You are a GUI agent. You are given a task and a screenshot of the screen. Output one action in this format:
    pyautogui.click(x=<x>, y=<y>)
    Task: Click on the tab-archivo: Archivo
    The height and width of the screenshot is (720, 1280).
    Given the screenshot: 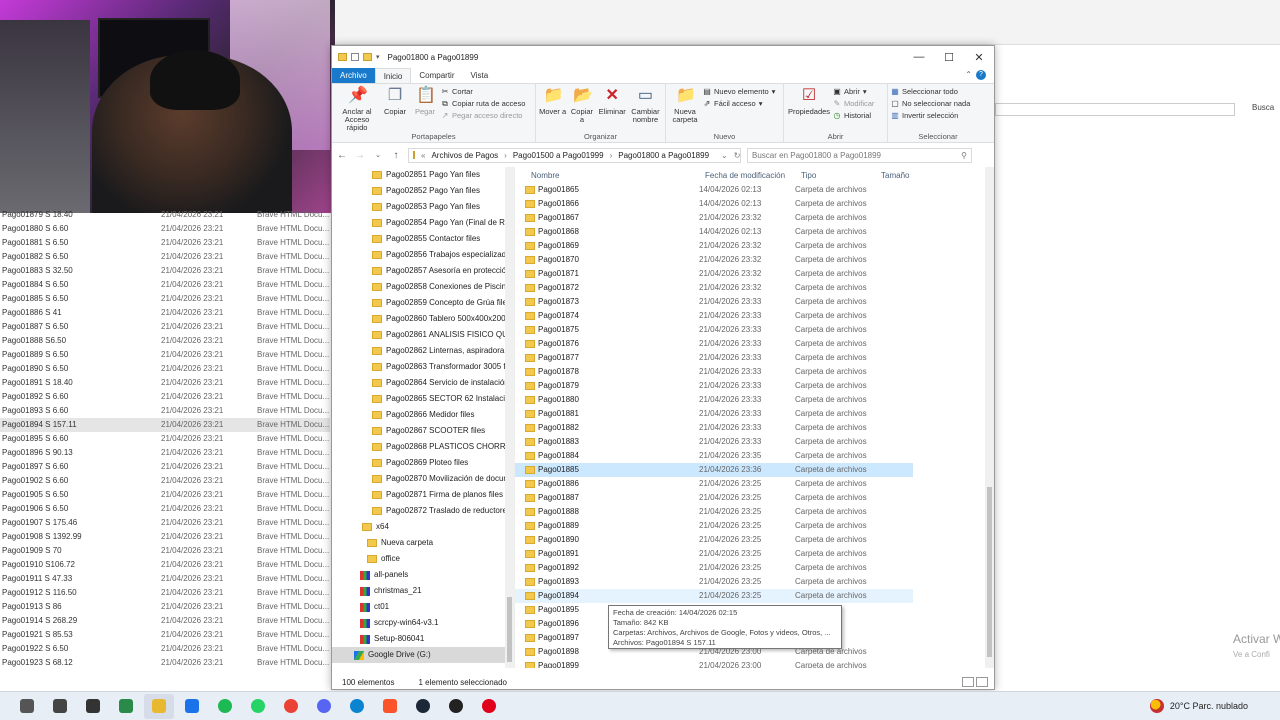 What is the action you would take?
    pyautogui.click(x=353, y=75)
    